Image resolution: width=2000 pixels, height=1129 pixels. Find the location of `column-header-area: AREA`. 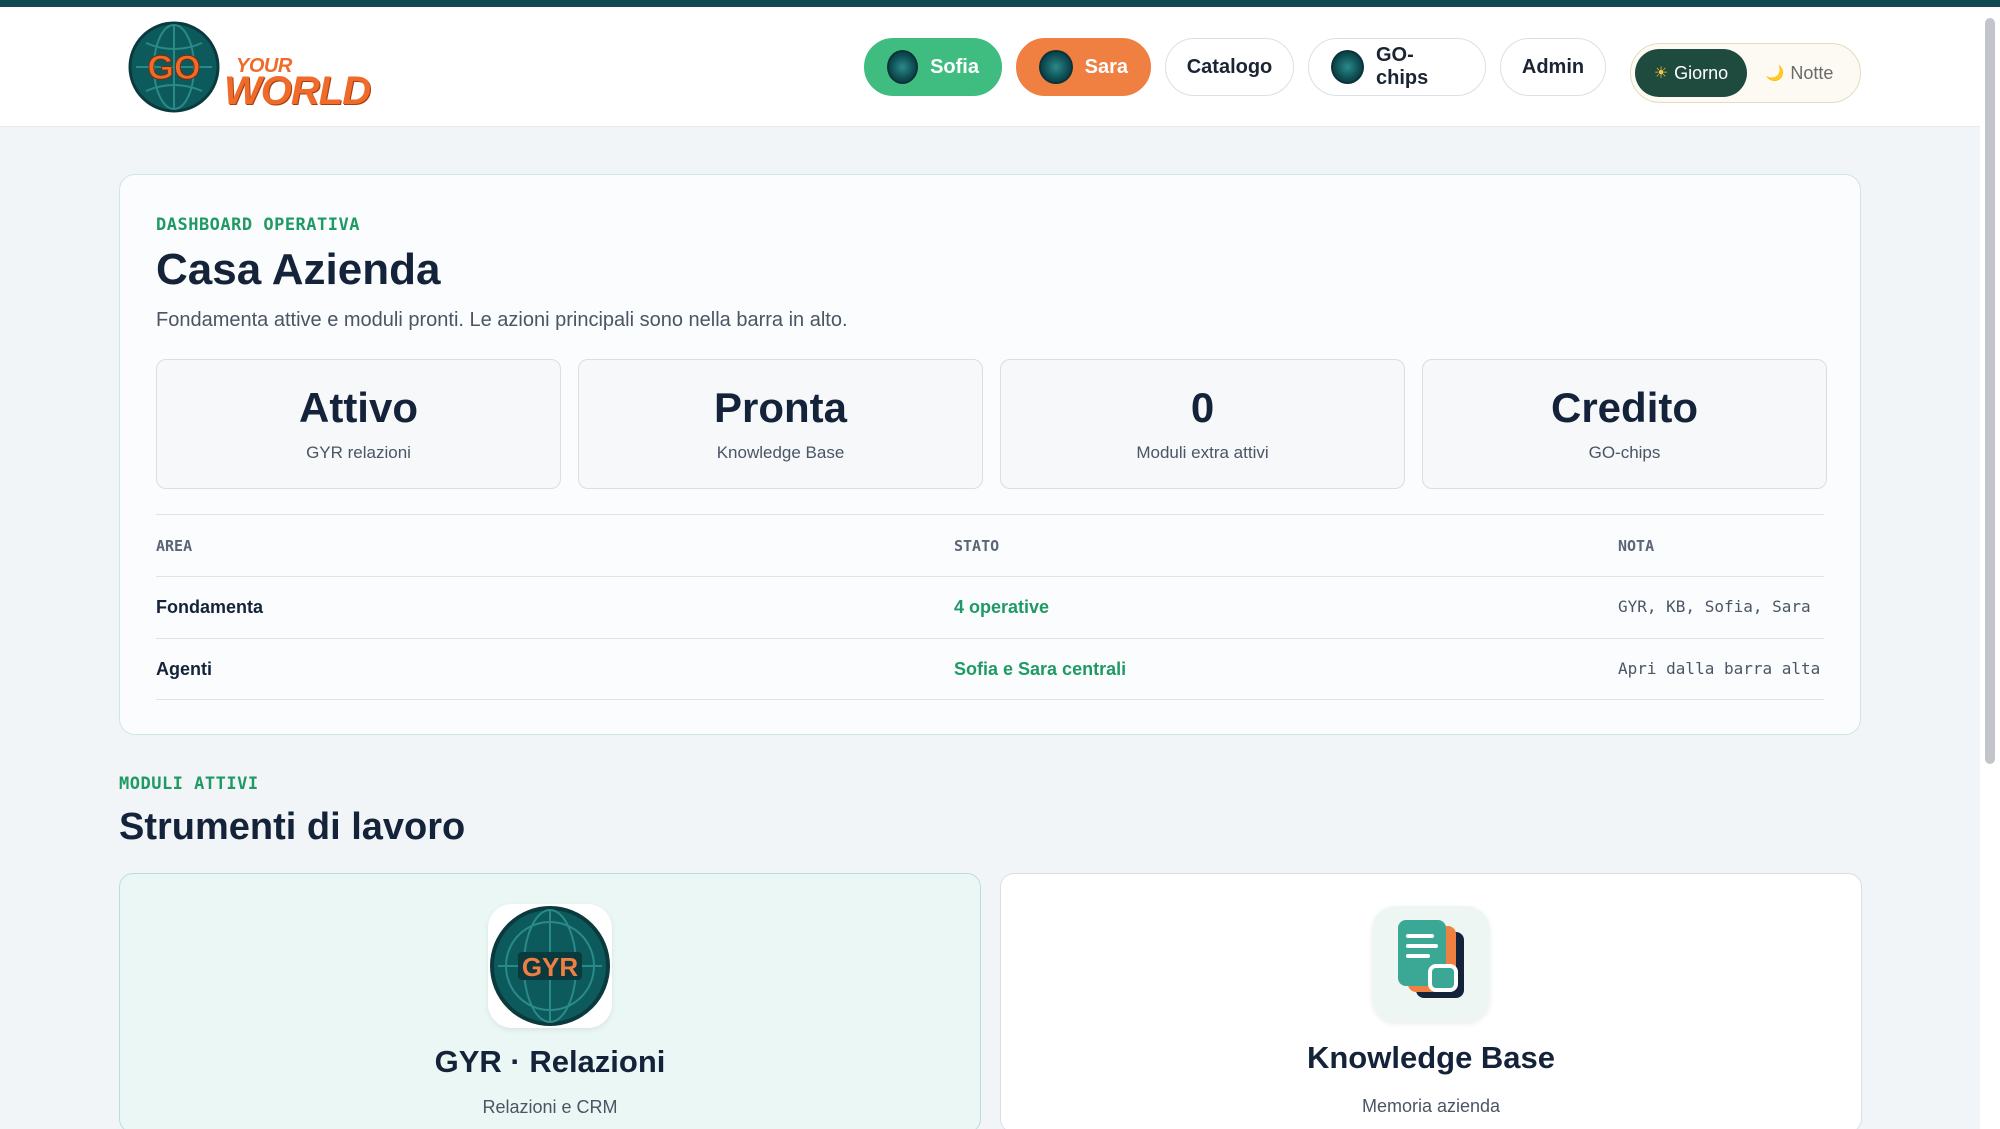

column-header-area: AREA is located at coordinates (174, 546).